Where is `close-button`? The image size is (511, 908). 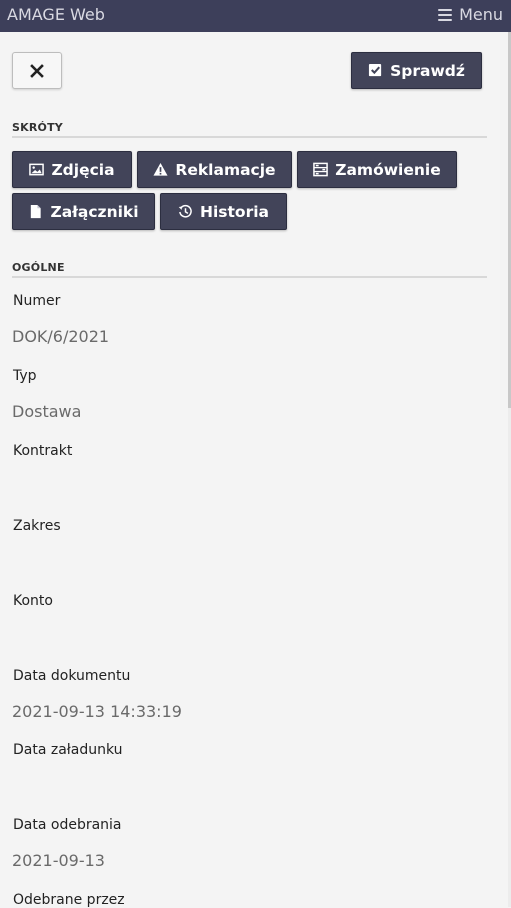 close-button is located at coordinates (37, 70).